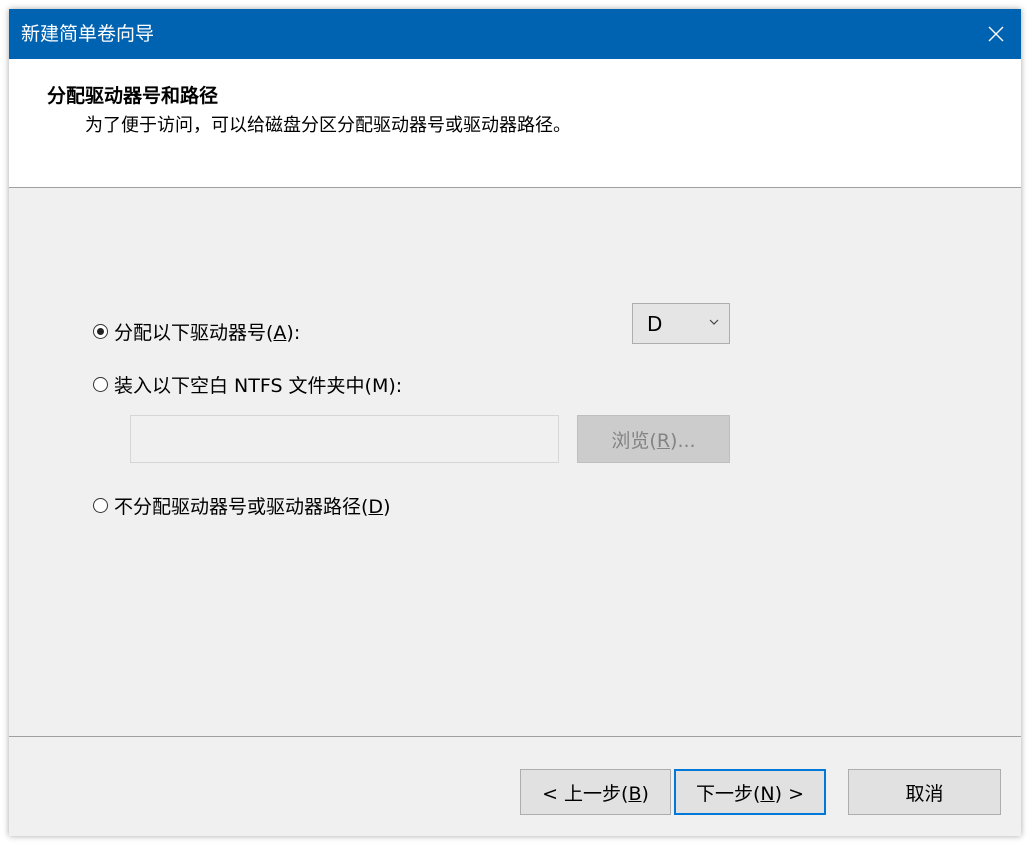 This screenshot has width=1032, height=845. I want to click on folder-path-input, so click(344, 439).